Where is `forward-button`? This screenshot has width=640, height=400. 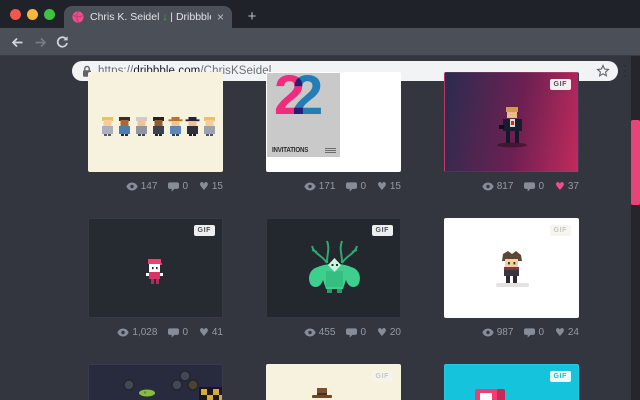
forward-button is located at coordinates (40, 42).